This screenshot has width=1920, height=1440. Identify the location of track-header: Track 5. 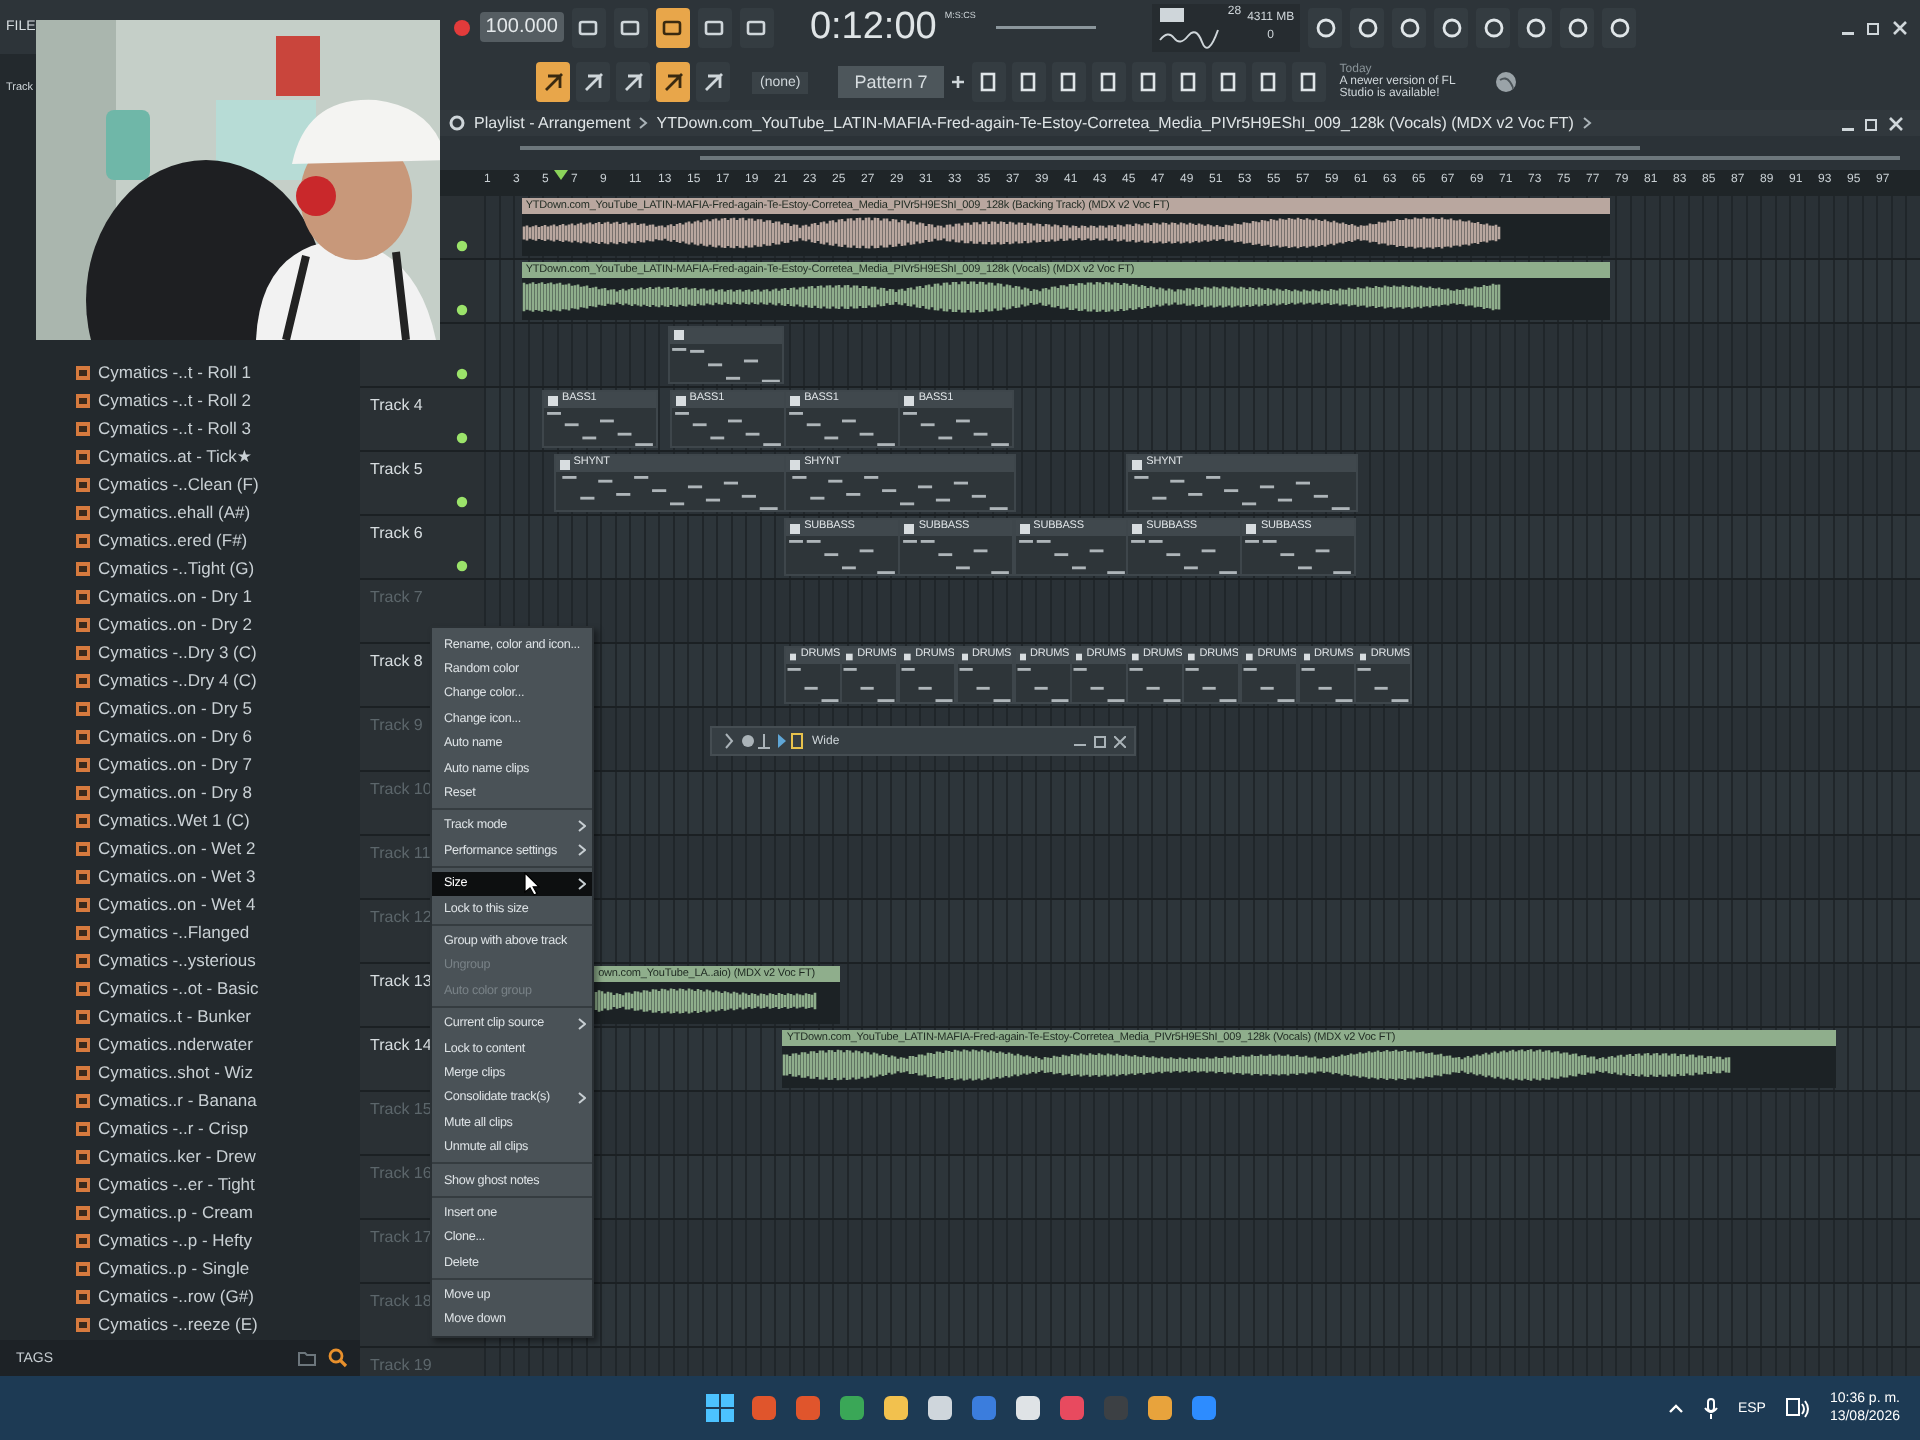
(422, 483).